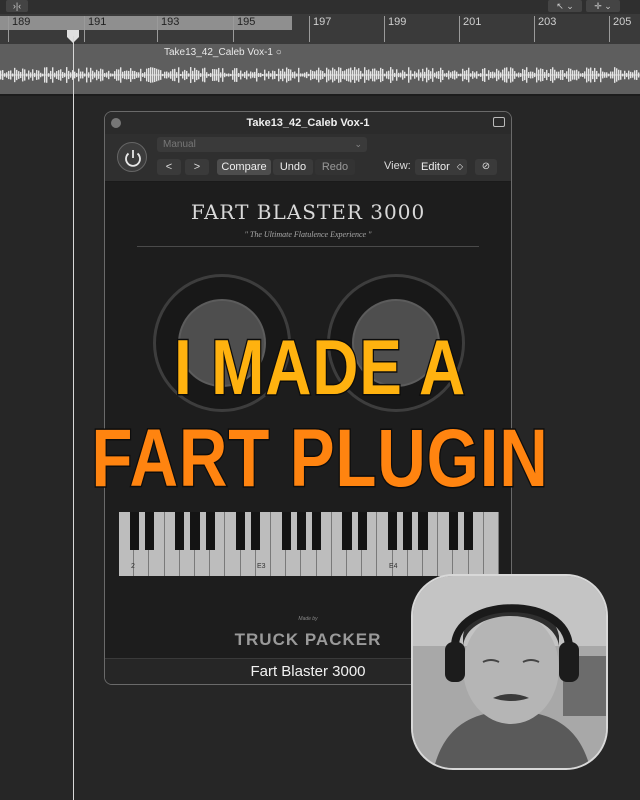 This screenshot has height=800, width=640. Describe the element at coordinates (244, 167) in the screenshot. I see `compare-button: Compare` at that location.